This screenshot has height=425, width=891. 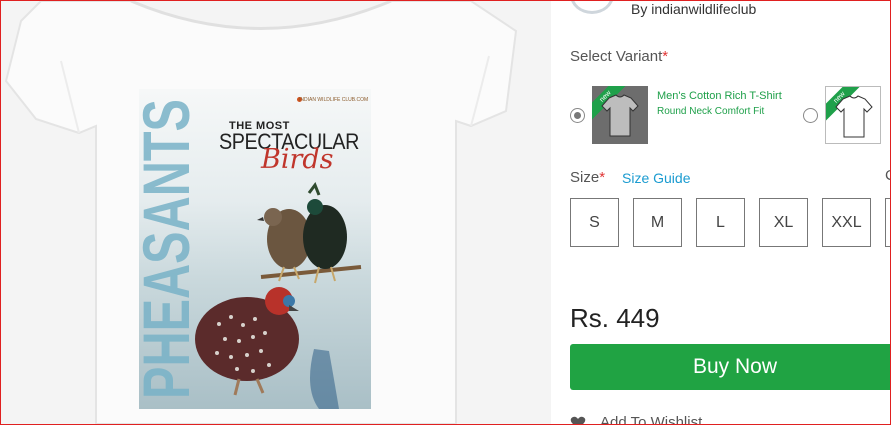 What do you see at coordinates (711, 111) in the screenshot?
I see `variant-sub: Round Neck Comfort Fit` at bounding box center [711, 111].